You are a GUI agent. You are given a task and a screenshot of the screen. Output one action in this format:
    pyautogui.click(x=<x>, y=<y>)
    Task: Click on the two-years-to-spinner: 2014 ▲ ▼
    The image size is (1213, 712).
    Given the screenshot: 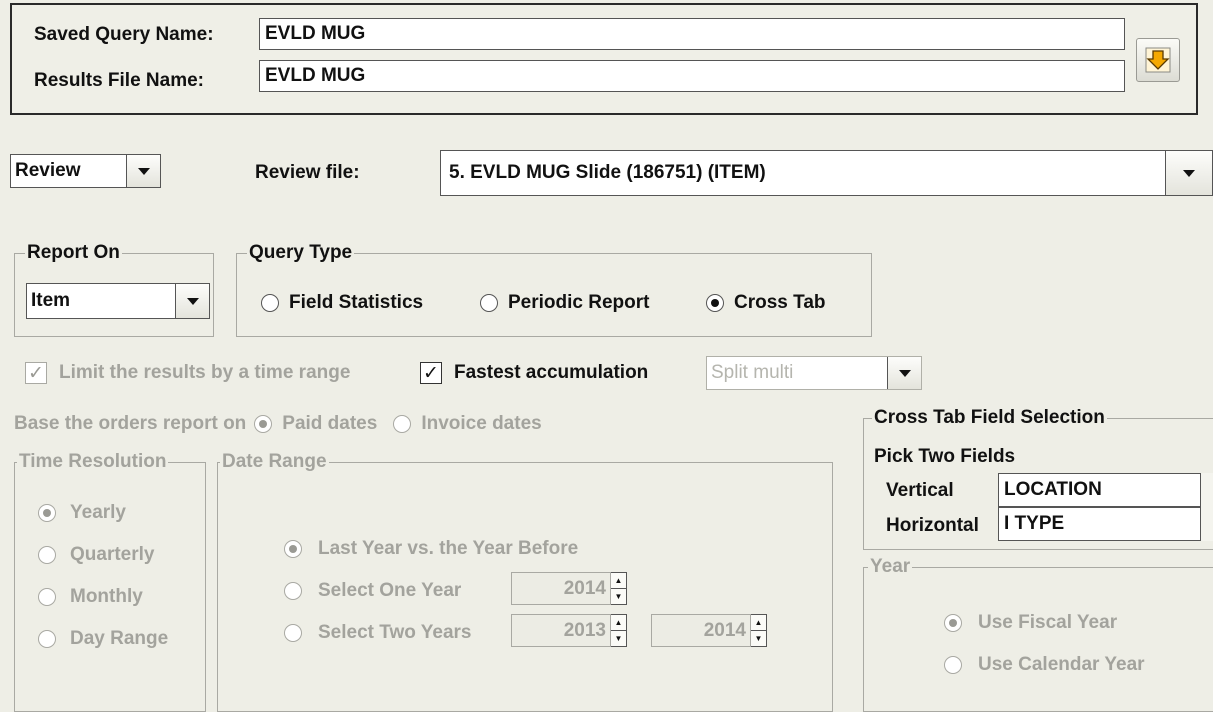 What is the action you would take?
    pyautogui.click(x=709, y=630)
    